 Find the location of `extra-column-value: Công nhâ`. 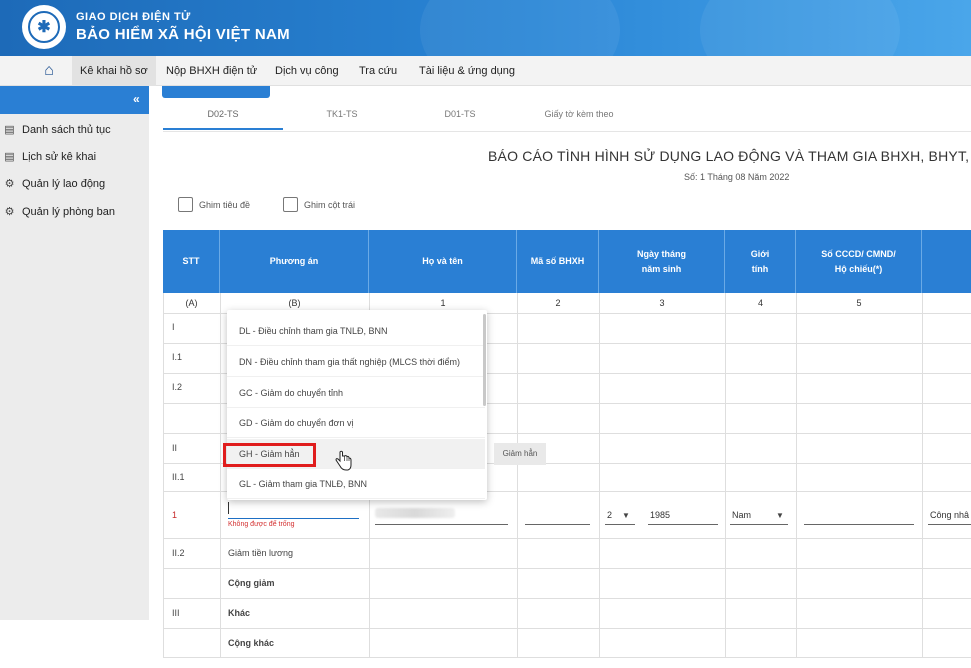

extra-column-value: Công nhâ is located at coordinates (949, 515).